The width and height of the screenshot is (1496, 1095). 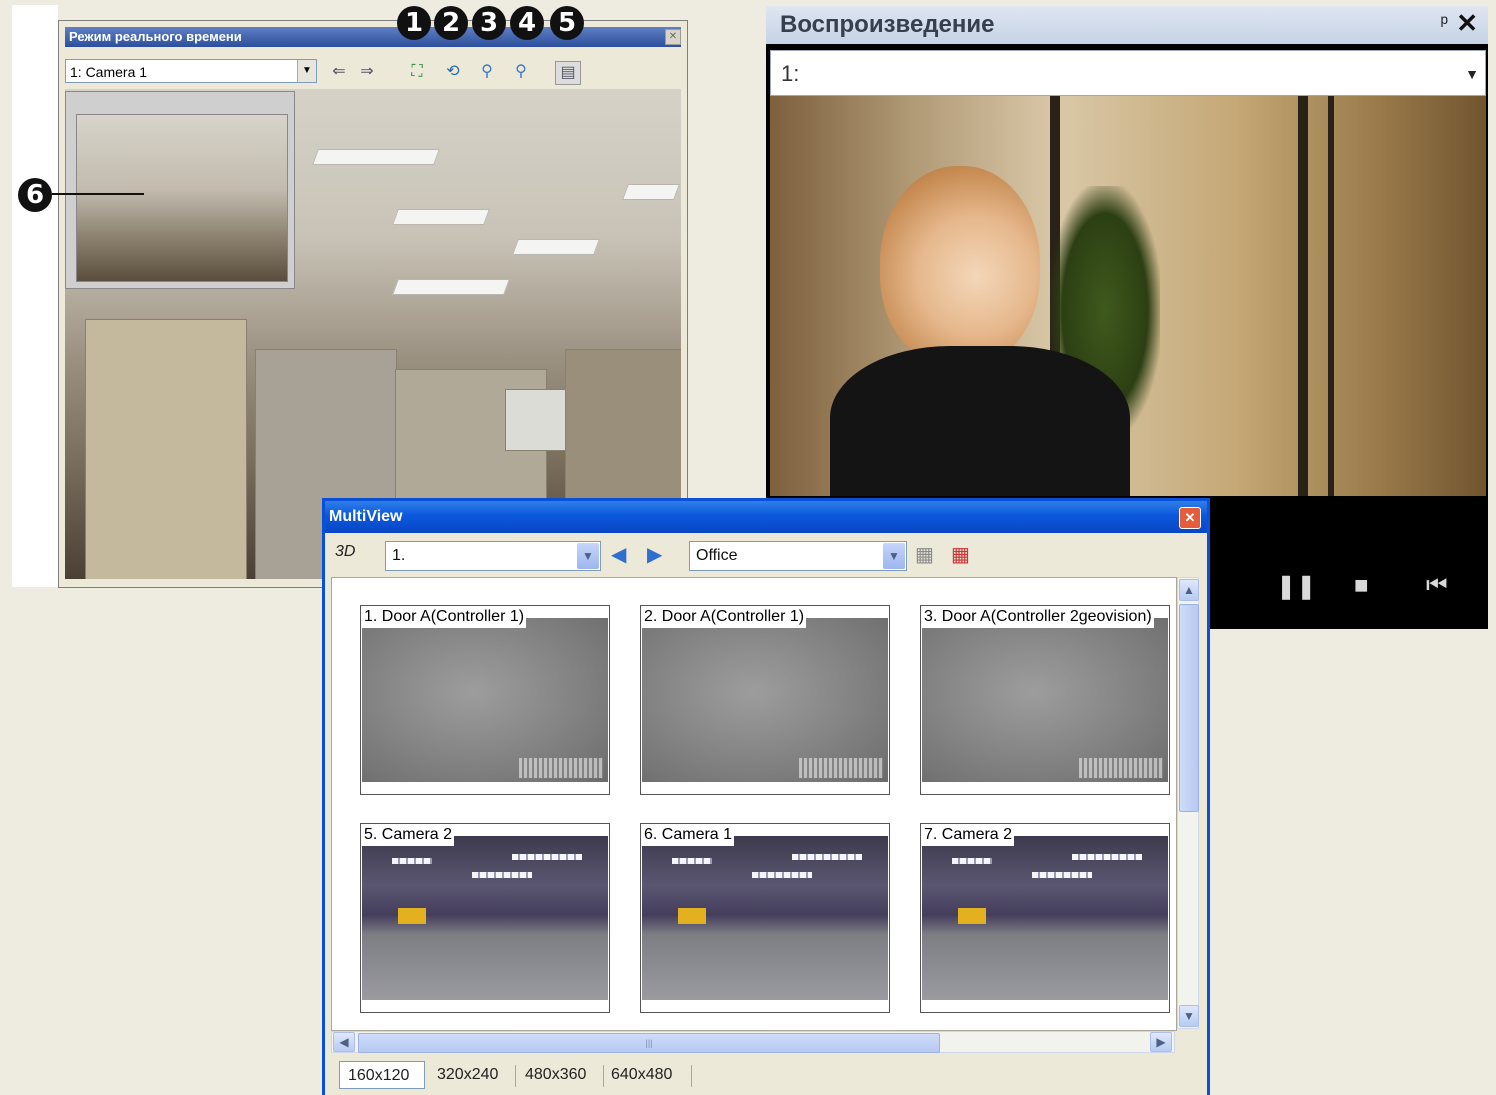 I want to click on camera-tile: 5. Camera 2, so click(x=485, y=918).